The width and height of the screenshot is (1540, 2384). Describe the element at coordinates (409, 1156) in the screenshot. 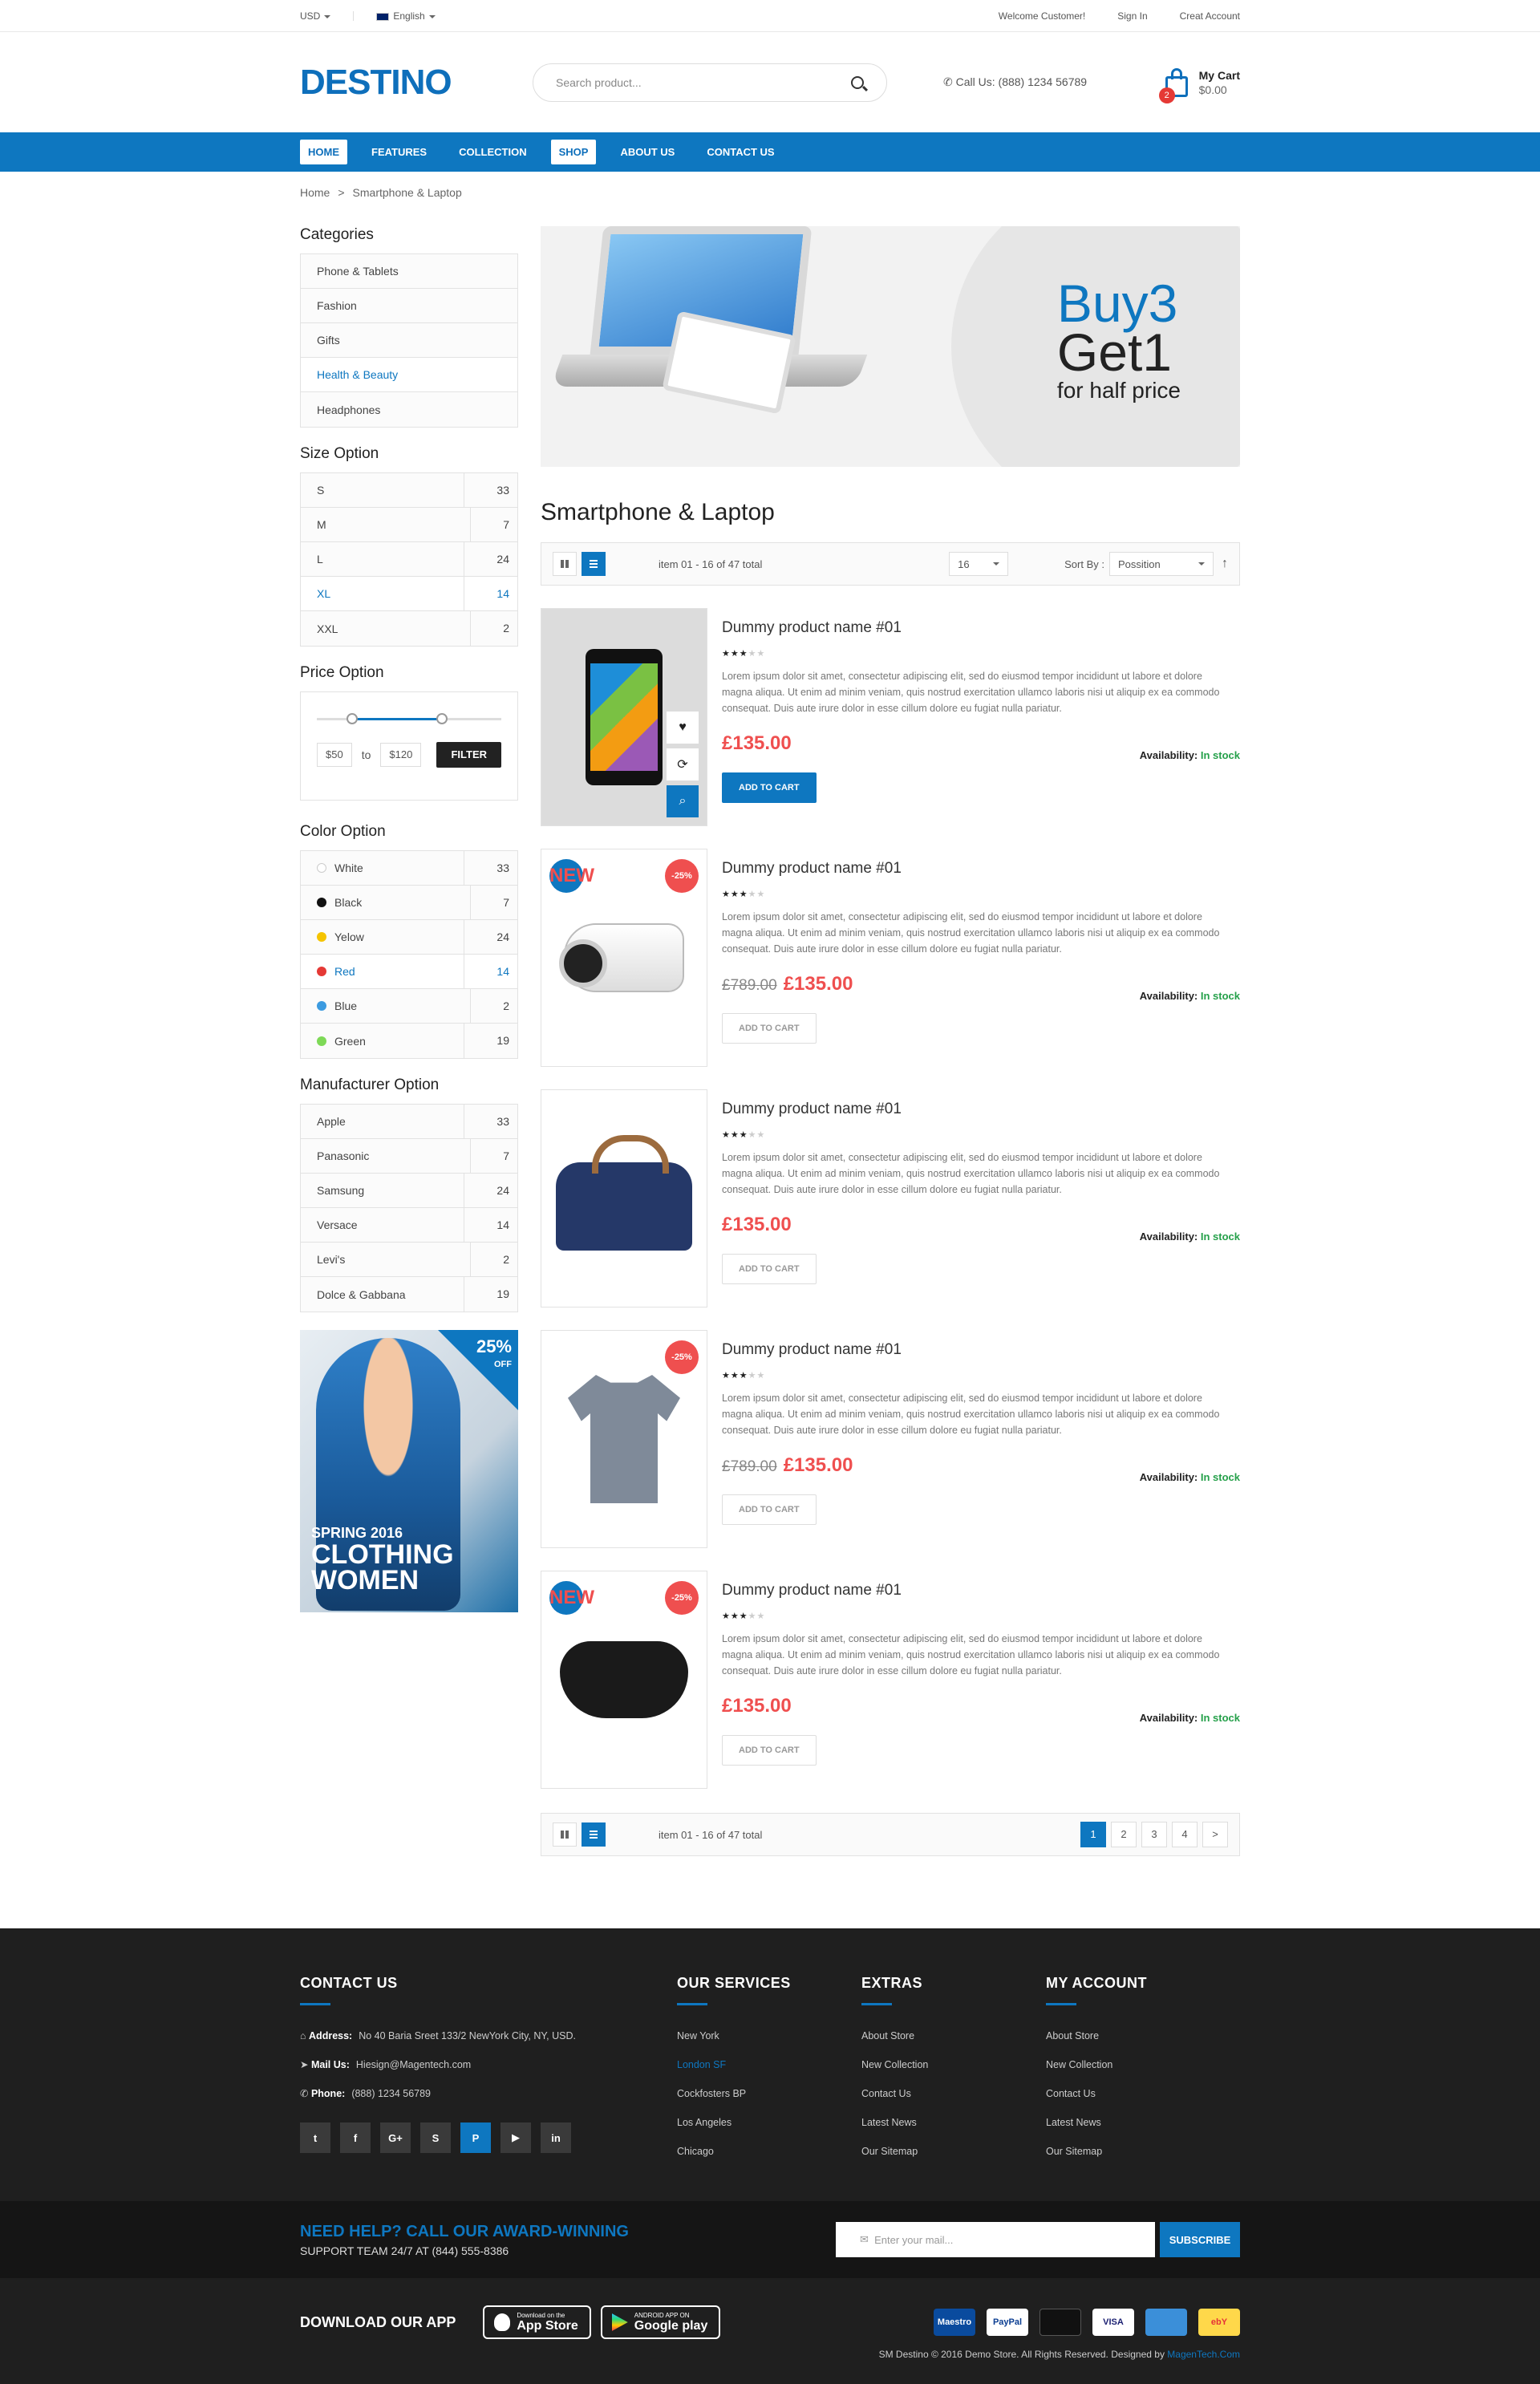

I see `manufacturer-item: Panasonic 7` at that location.